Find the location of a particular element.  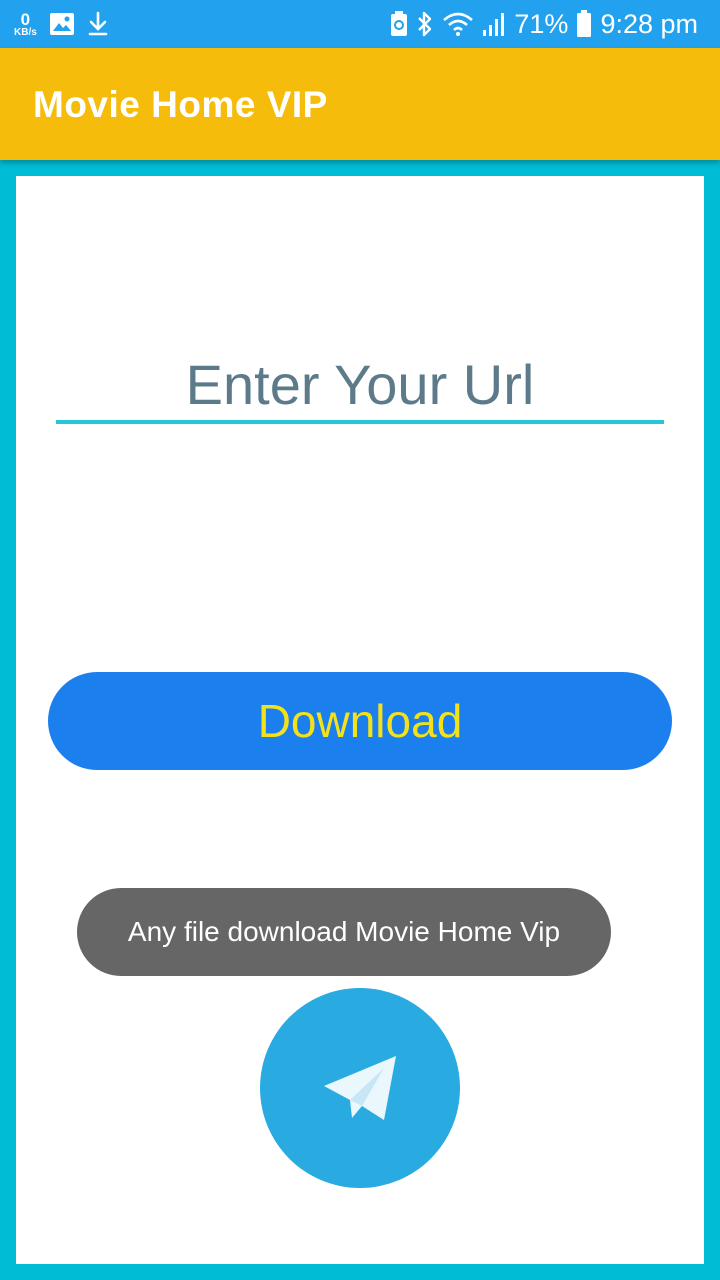

battery-saver-icon is located at coordinates (399, 24).